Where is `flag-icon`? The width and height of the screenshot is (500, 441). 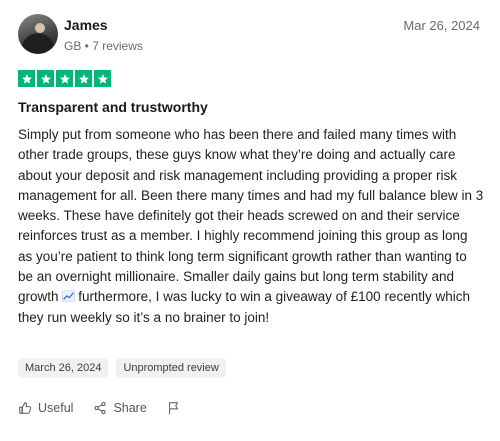
flag-icon is located at coordinates (173, 408).